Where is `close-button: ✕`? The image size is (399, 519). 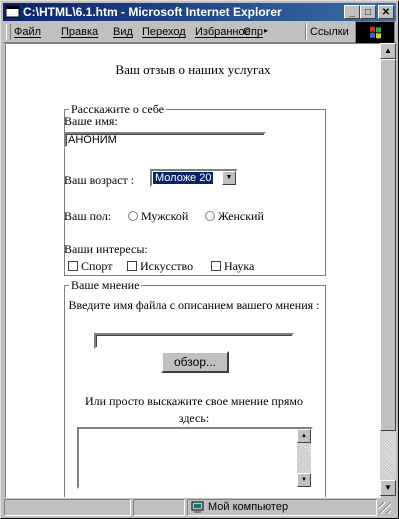
close-button: ✕ is located at coordinates (386, 12).